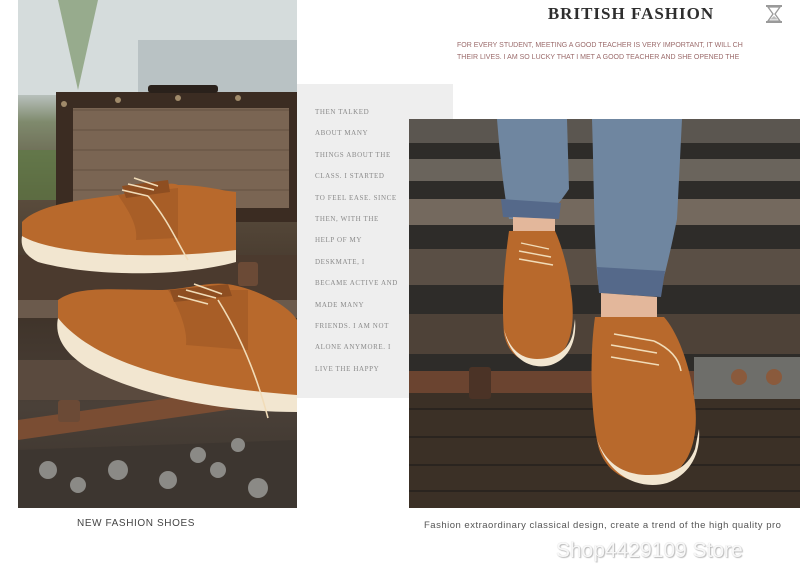  I want to click on story-line: HELP OF MY, so click(338, 240).